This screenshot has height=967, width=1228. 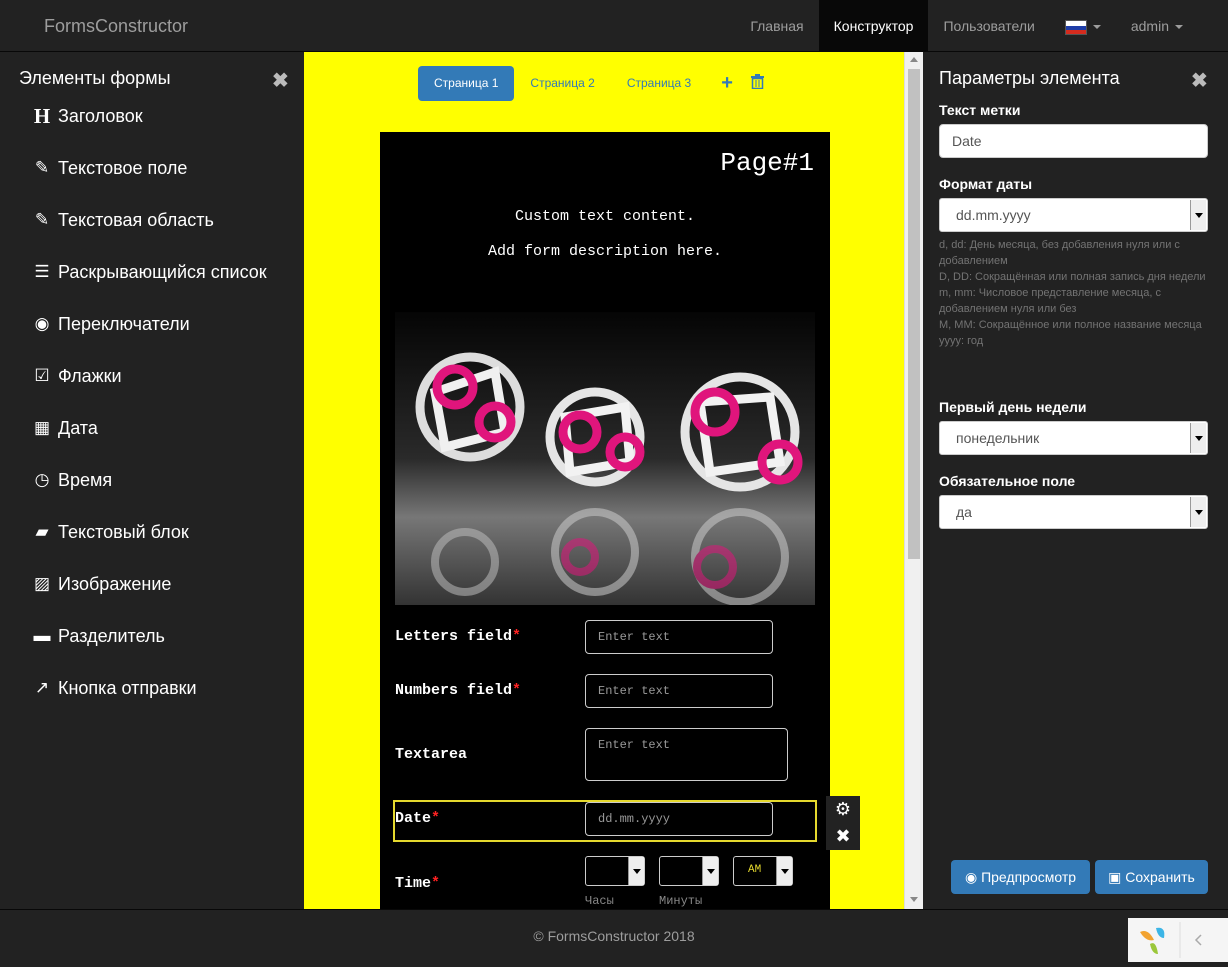 I want to click on form-element-item: H Заголовок, so click(x=148, y=129).